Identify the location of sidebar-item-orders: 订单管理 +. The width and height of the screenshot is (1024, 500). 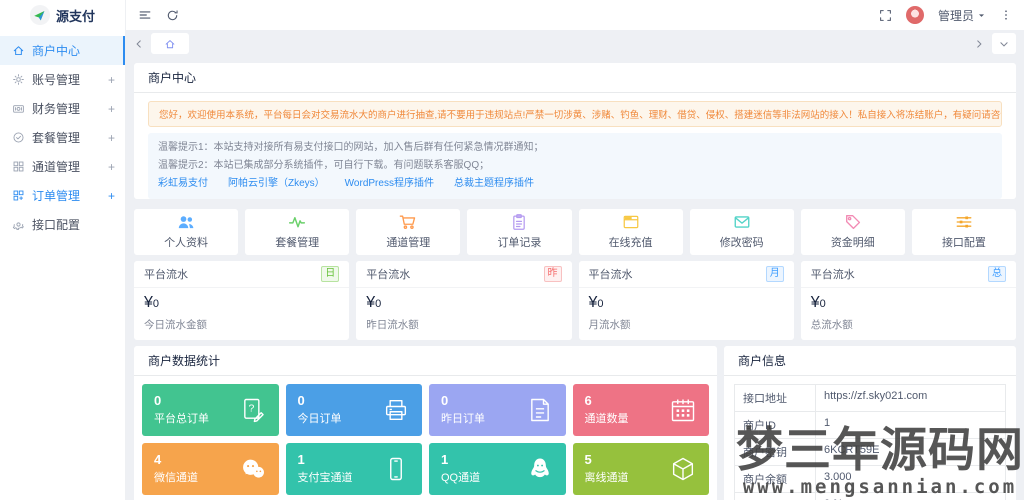
(62, 195).